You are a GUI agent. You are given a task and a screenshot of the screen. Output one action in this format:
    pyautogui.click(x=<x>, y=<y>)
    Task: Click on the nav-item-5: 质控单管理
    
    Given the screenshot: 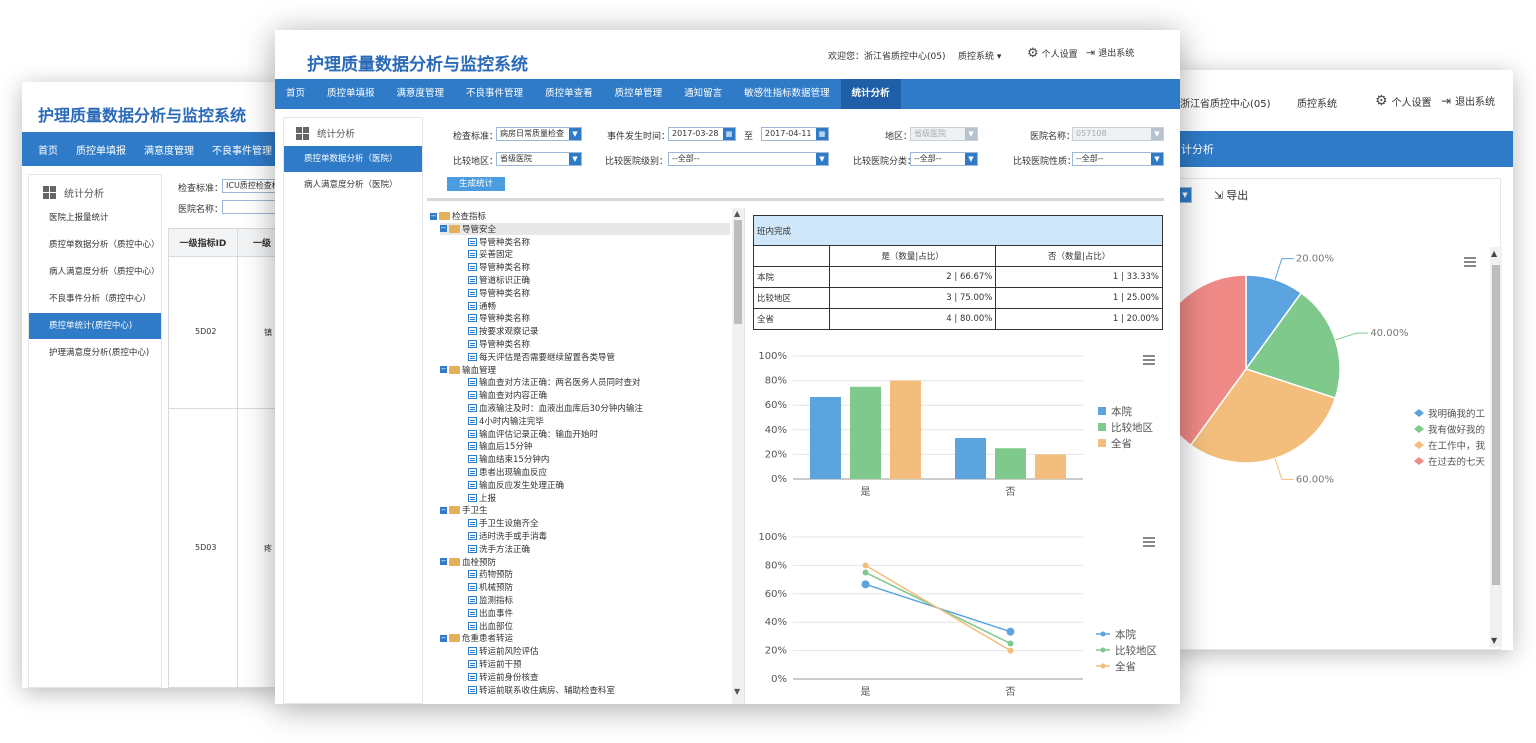 What is the action you would take?
    pyautogui.click(x=639, y=94)
    